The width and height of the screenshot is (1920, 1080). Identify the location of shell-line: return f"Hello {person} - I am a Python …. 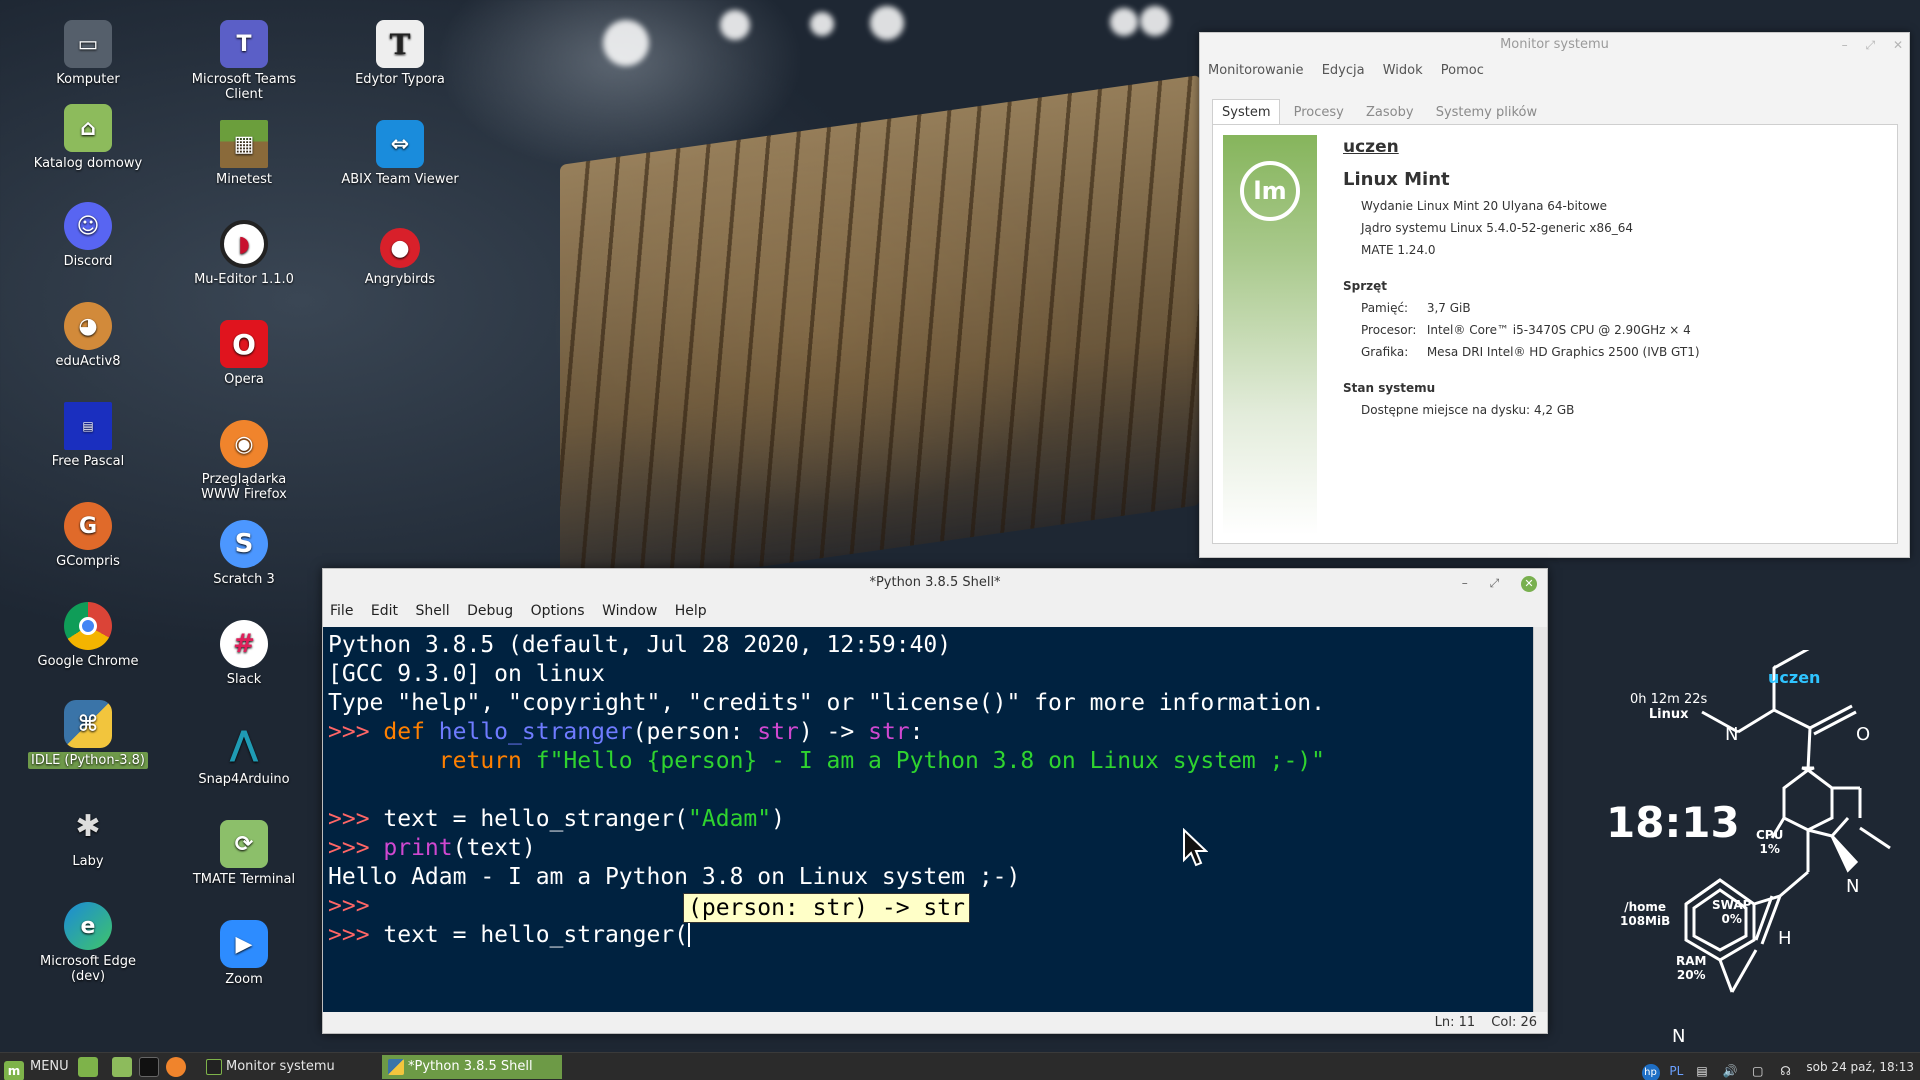
(882, 761).